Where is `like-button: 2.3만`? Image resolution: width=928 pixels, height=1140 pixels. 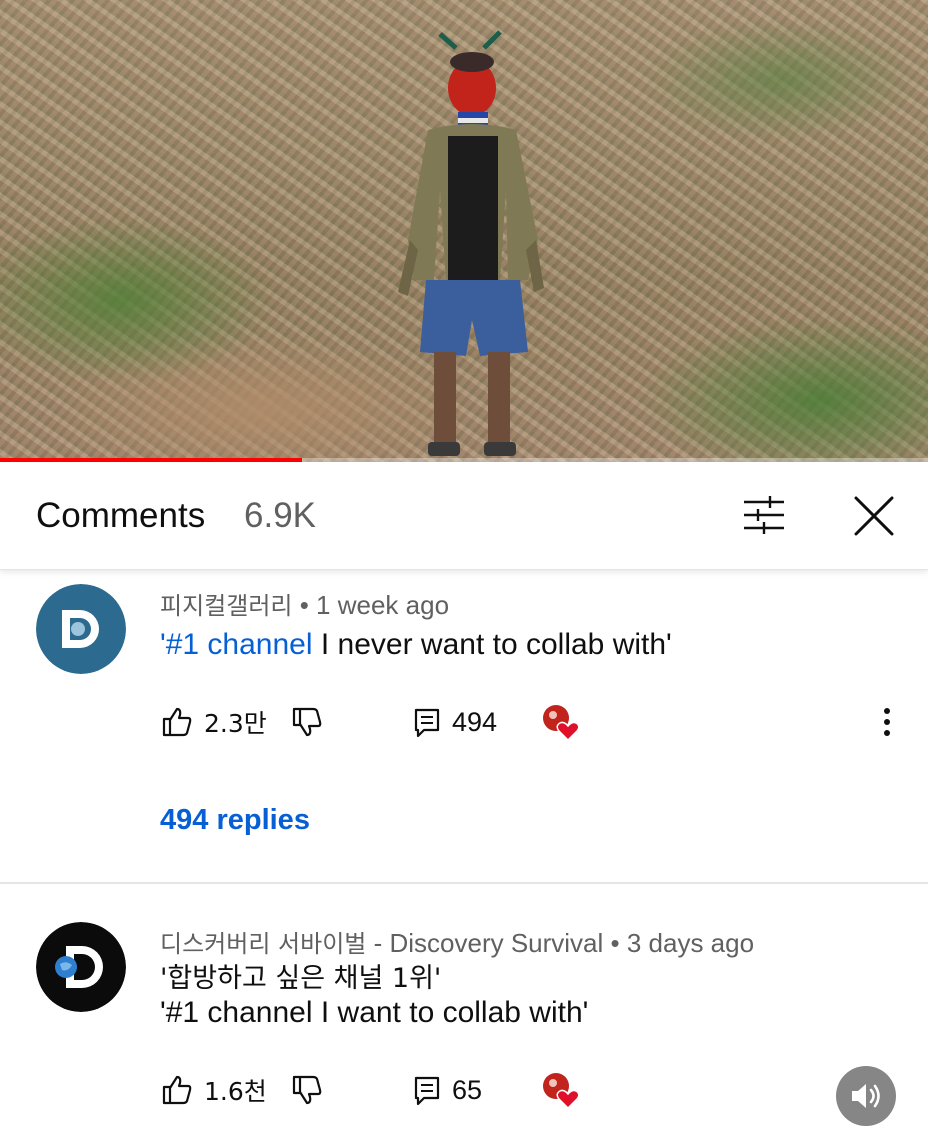
like-button: 2.3만 is located at coordinates (213, 722).